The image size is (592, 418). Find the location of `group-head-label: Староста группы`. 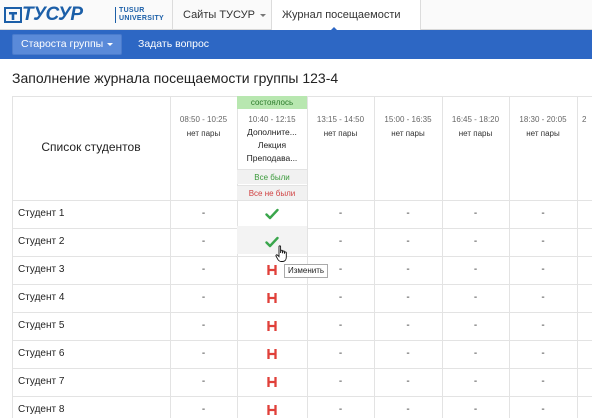

group-head-label: Староста группы is located at coordinates (62, 44).